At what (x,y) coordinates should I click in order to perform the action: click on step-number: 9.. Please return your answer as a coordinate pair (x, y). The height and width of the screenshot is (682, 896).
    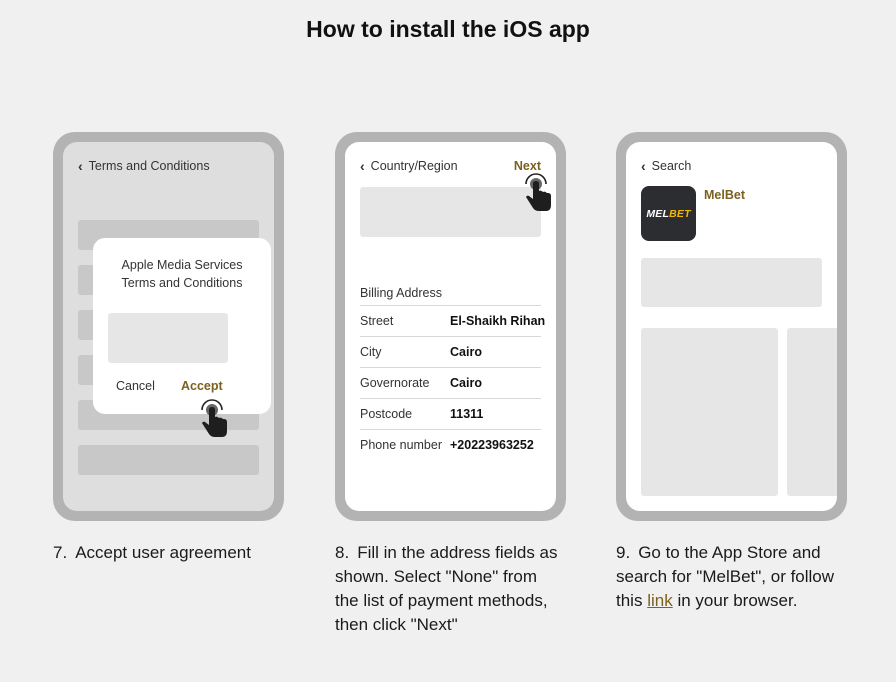
    Looking at the image, I should click on (623, 552).